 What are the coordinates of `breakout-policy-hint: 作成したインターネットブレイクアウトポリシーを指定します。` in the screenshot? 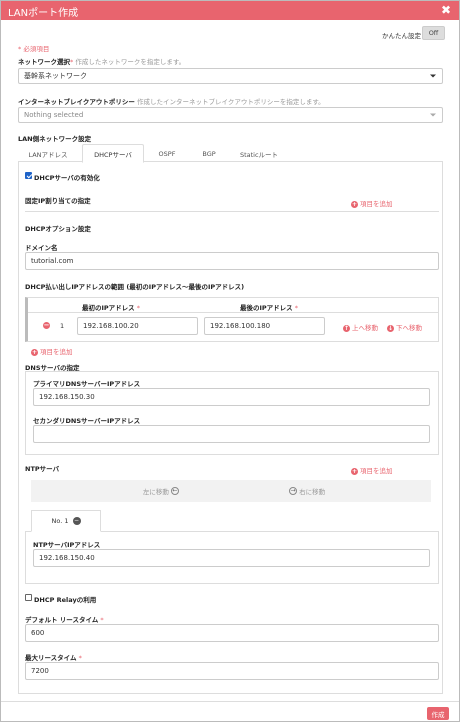 It's located at (230, 102).